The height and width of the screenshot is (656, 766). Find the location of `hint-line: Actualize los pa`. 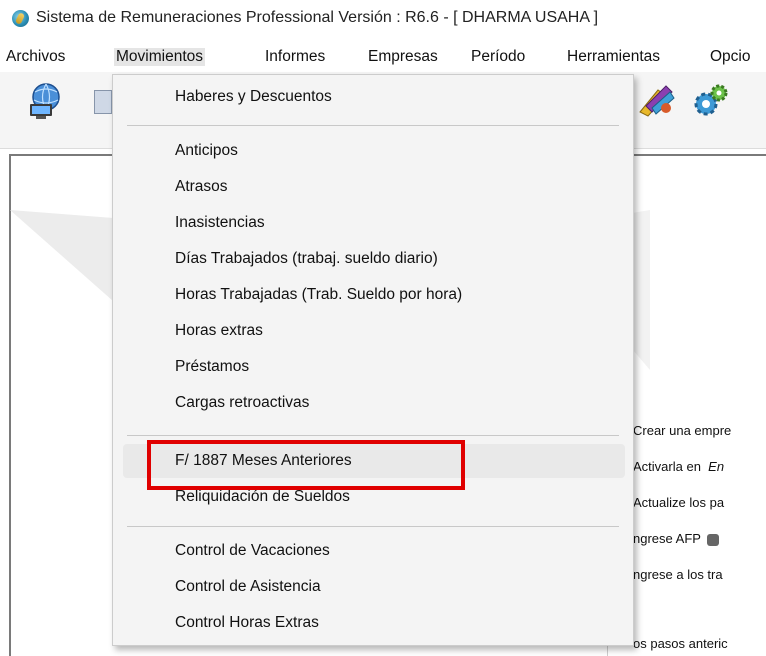

hint-line: Actualize los pa is located at coordinates (679, 502).